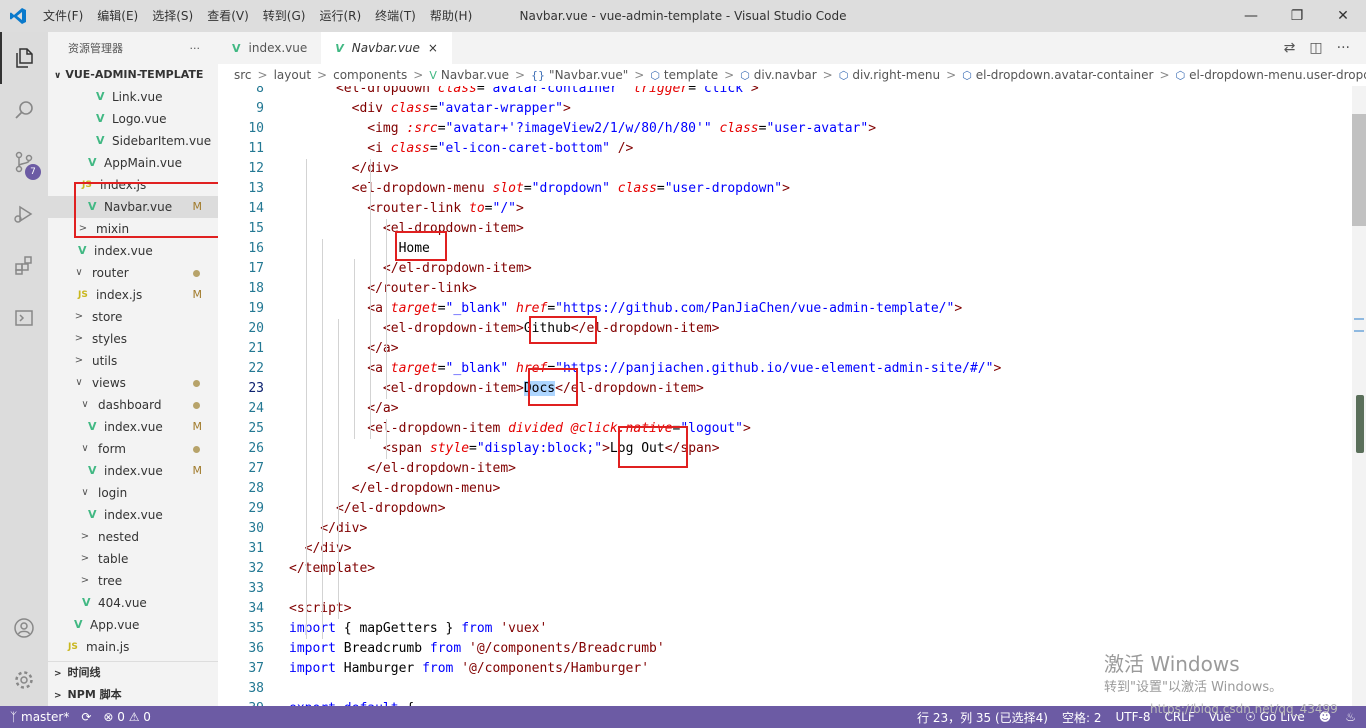  Describe the element at coordinates (785, 589) in the screenshot. I see `code-line: 33` at that location.